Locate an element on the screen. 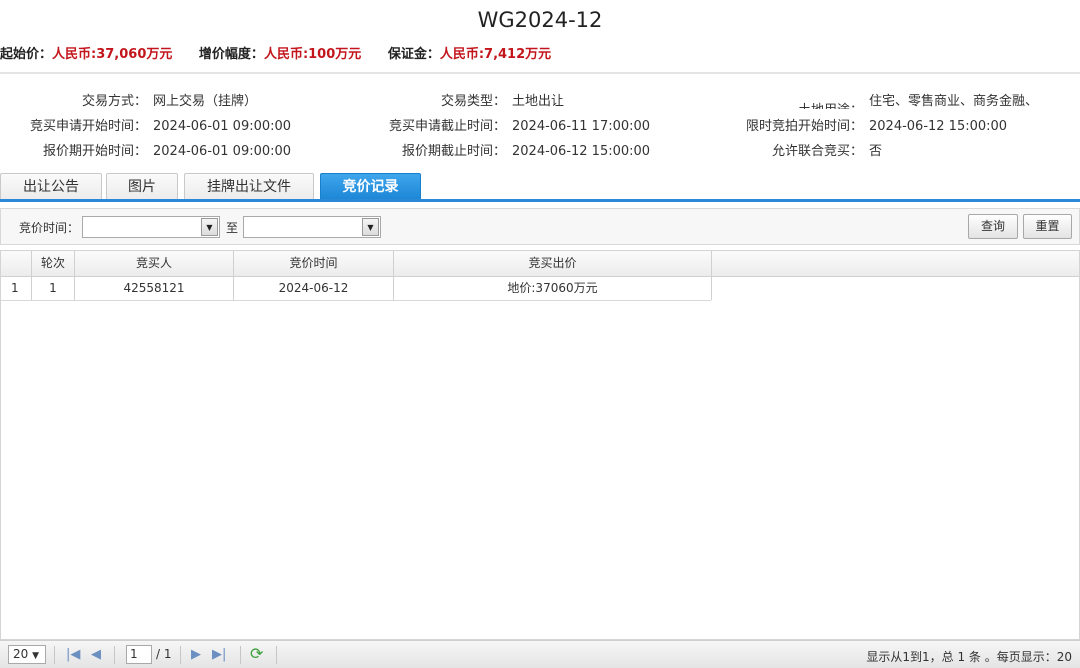  grid-header: 轮次 竞买人 竞价时间 竞买出价 is located at coordinates (540, 264).